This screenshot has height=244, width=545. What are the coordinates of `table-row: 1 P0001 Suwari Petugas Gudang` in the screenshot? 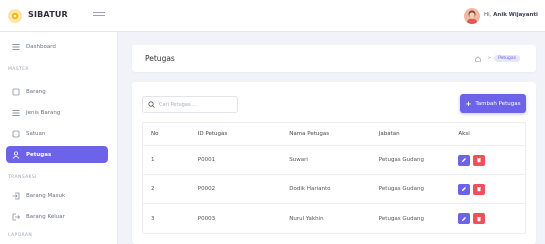 It's located at (334, 160).